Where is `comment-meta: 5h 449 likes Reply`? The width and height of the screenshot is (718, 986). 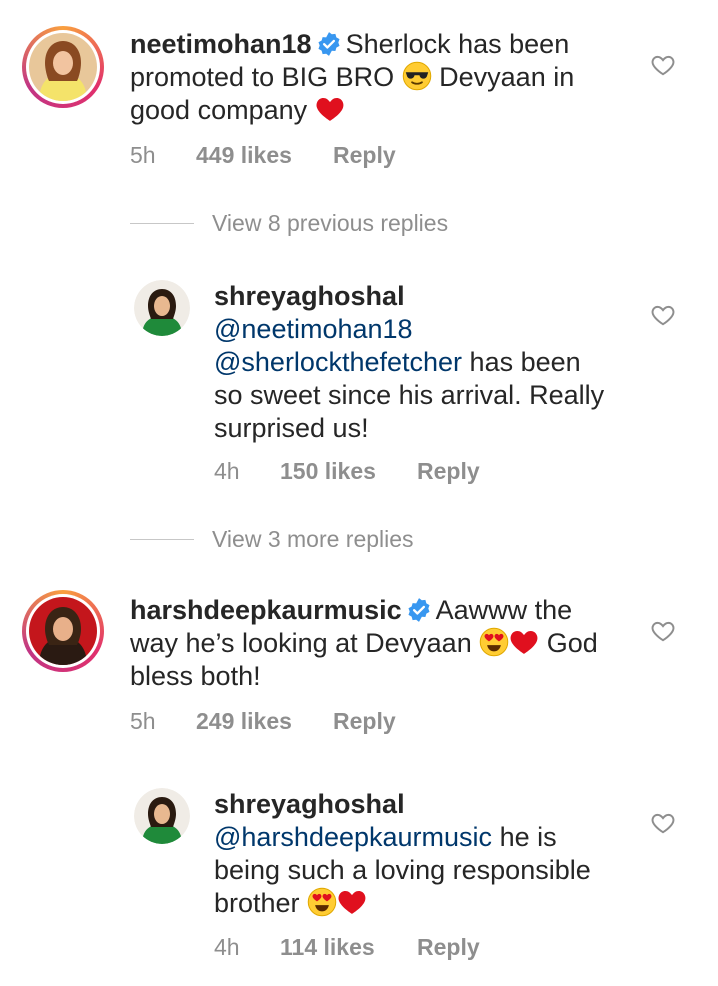
comment-meta: 5h 449 likes Reply is located at coordinates (263, 155).